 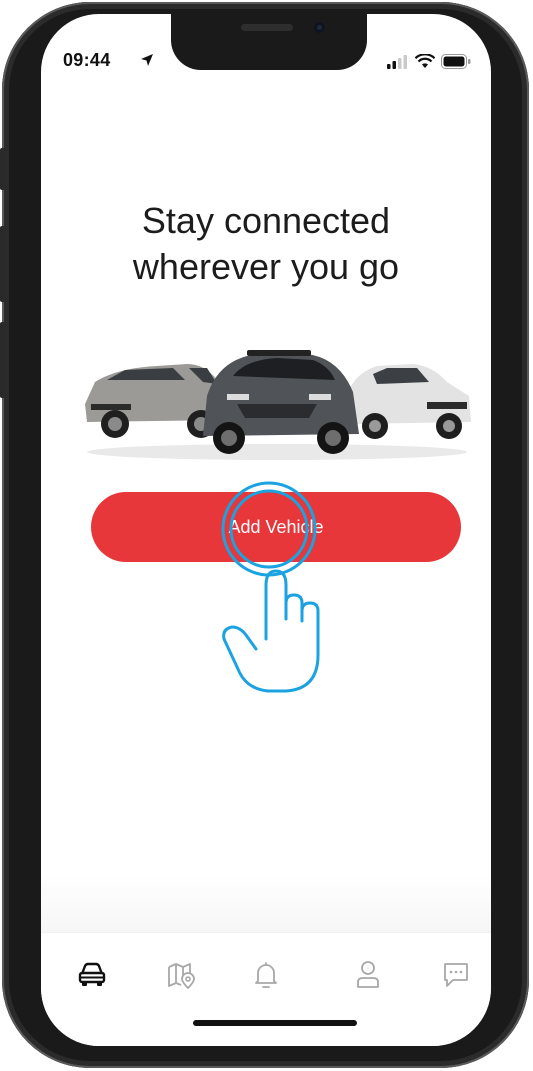 I want to click on tab-bar, so click(x=266, y=989).